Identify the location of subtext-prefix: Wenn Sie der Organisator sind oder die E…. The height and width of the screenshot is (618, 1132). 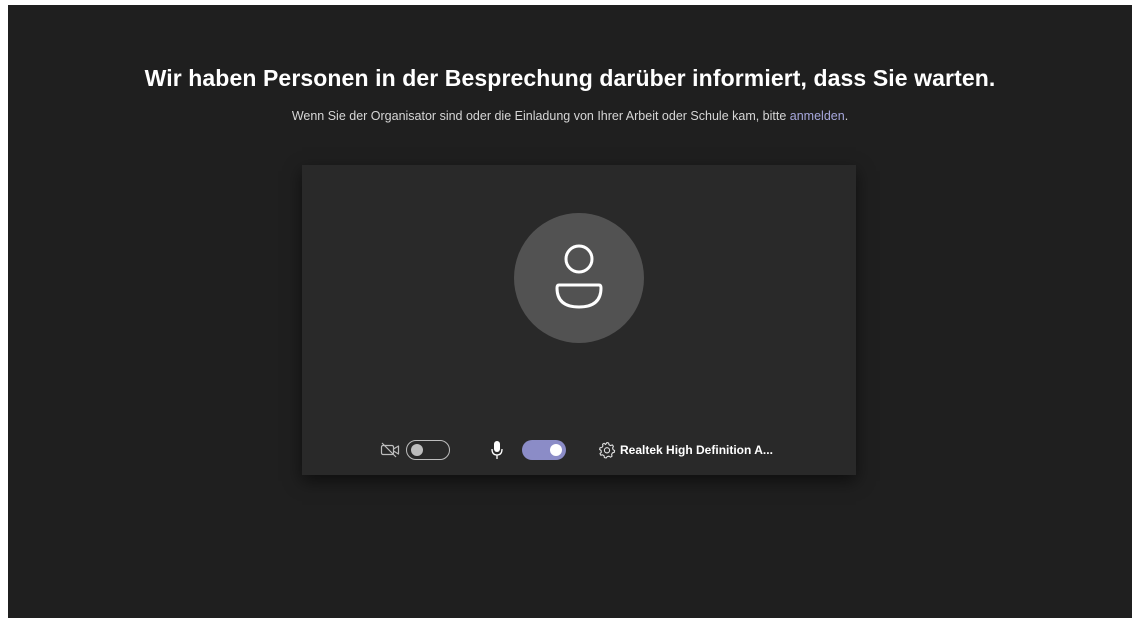
(540, 116).